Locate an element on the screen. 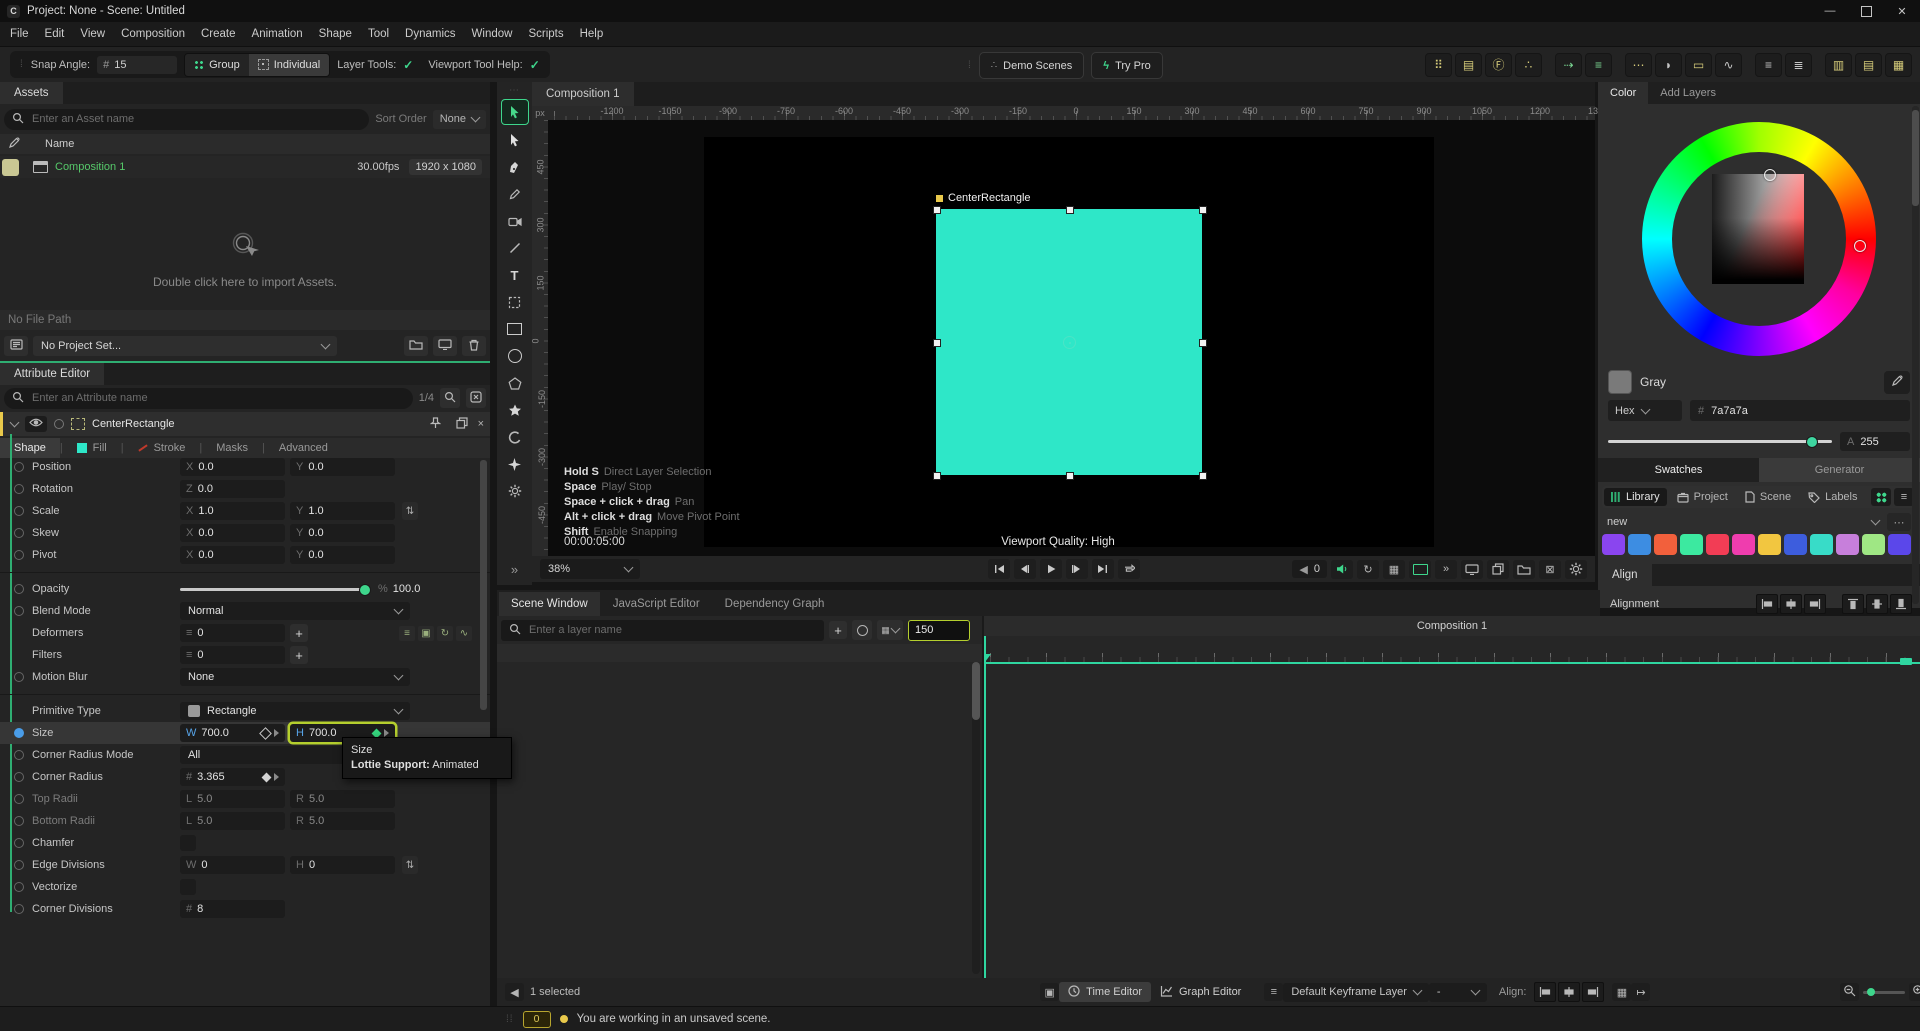 The height and width of the screenshot is (1031, 1920). frame-step-counter: ◀ 0 is located at coordinates (1309, 569).